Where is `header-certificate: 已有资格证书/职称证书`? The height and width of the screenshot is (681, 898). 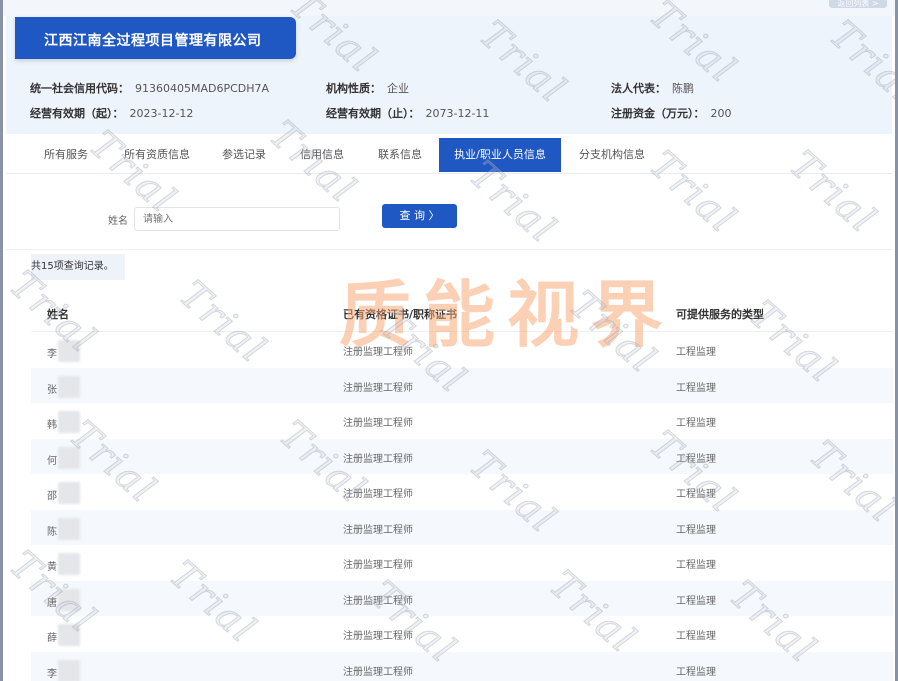 header-certificate: 已有资格证书/职称证书 is located at coordinates (400, 314).